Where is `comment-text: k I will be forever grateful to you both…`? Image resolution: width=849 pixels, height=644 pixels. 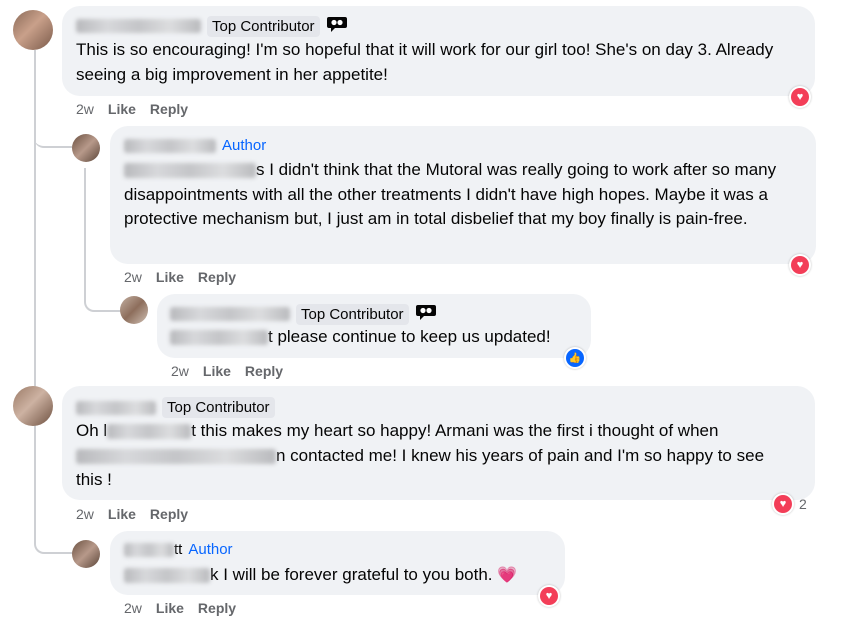
comment-text: k I will be forever grateful to you both… is located at coordinates (344, 576).